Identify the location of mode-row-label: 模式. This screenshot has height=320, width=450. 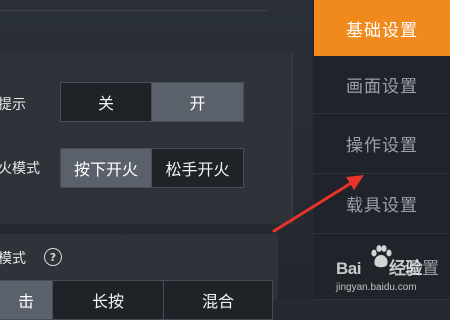
(13, 259).